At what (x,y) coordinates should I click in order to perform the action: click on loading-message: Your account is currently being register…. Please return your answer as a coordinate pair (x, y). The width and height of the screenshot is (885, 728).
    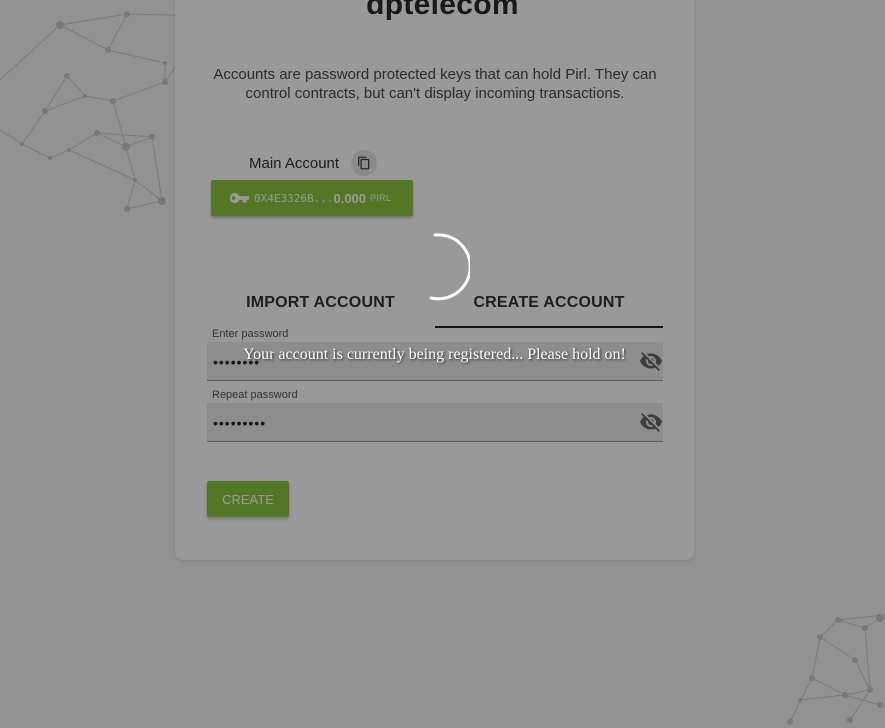
    Looking at the image, I should click on (434, 354).